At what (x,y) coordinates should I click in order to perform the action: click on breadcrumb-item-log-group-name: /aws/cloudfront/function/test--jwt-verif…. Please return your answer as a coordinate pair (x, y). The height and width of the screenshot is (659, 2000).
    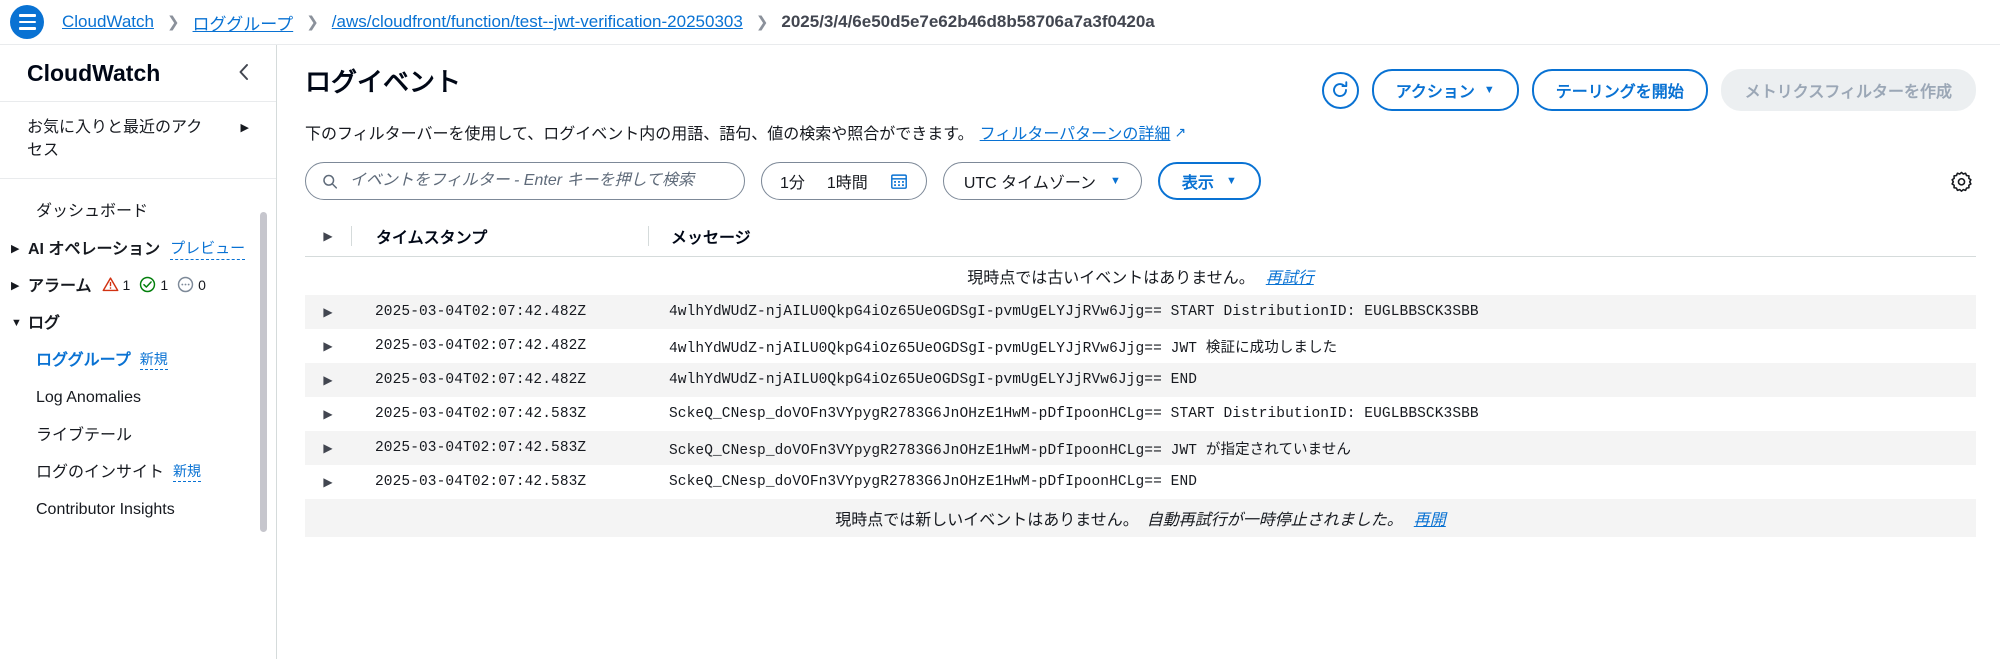
    Looking at the image, I should click on (537, 22).